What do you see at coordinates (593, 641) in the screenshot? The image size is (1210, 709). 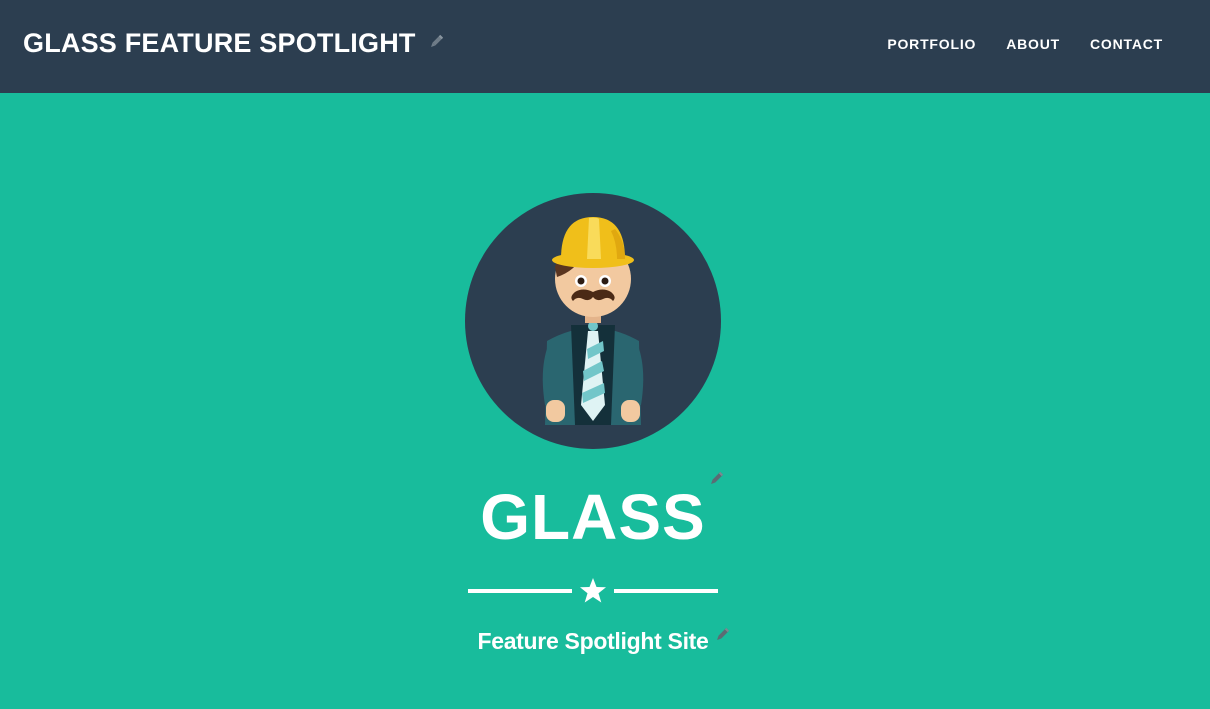 I see `hero-subtitle: Feature Spotlight Site` at bounding box center [593, 641].